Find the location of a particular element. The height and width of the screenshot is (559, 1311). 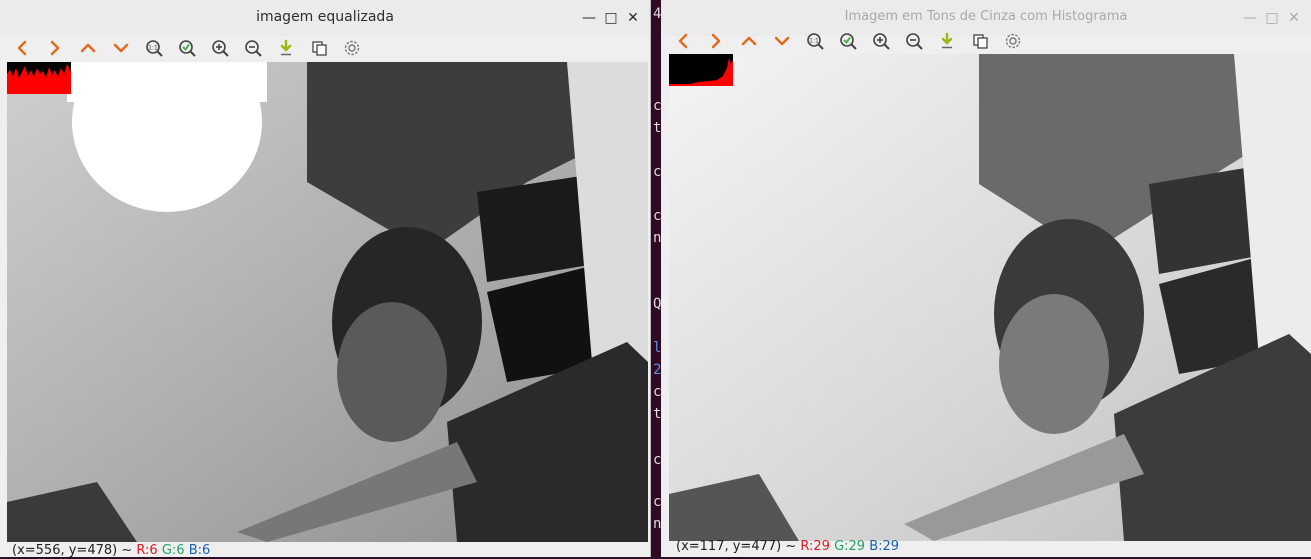

blue-value: B:29 is located at coordinates (884, 546).